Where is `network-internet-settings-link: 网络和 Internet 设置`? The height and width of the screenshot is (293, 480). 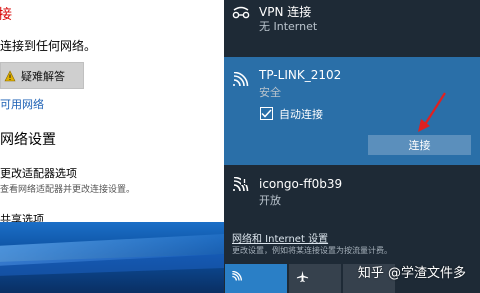
network-internet-settings-link: 网络和 Internet 设置 is located at coordinates (280, 237).